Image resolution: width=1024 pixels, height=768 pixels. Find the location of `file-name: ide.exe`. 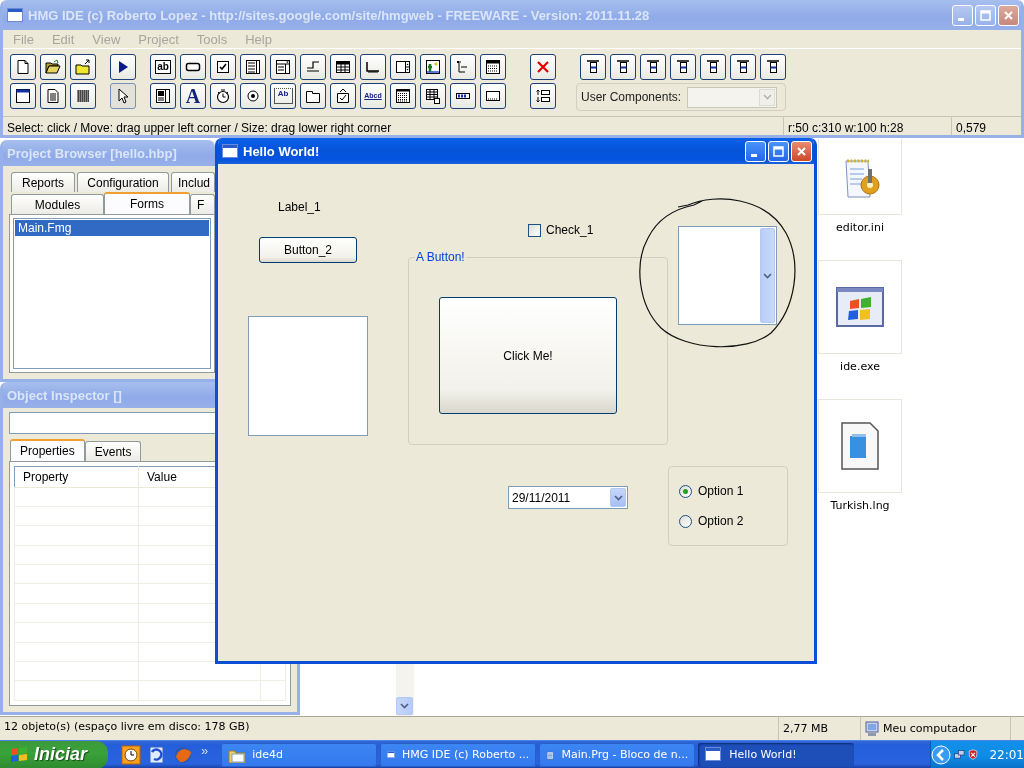

file-name: ide.exe is located at coordinates (860, 366).